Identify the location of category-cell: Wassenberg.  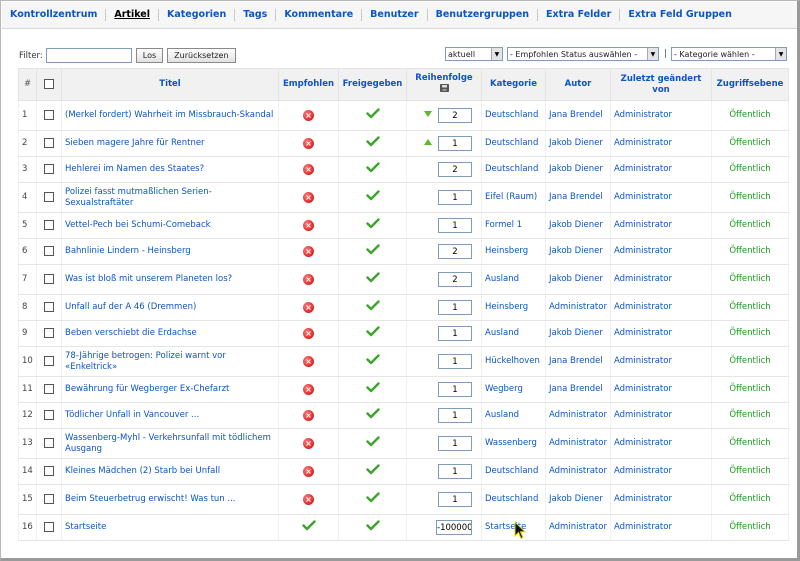
(513, 443).